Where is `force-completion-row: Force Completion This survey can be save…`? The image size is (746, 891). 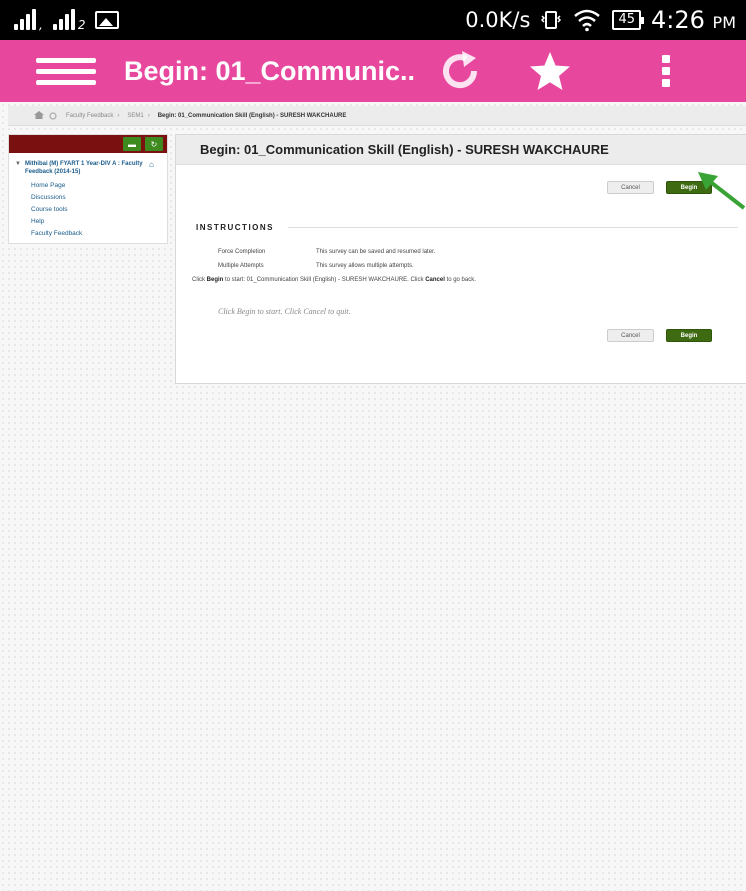 force-completion-row: Force Completion This survey can be save… is located at coordinates (326, 252).